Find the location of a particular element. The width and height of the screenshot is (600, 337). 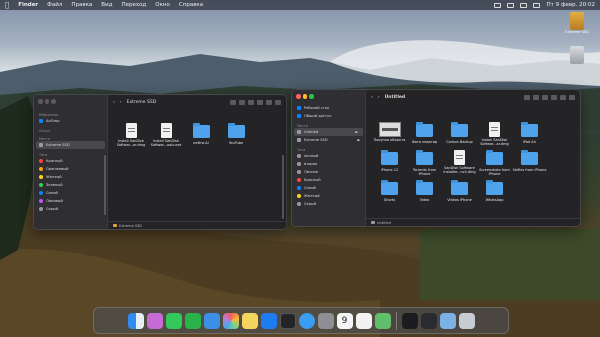

menu-edit: Правка is located at coordinates (81, 5).